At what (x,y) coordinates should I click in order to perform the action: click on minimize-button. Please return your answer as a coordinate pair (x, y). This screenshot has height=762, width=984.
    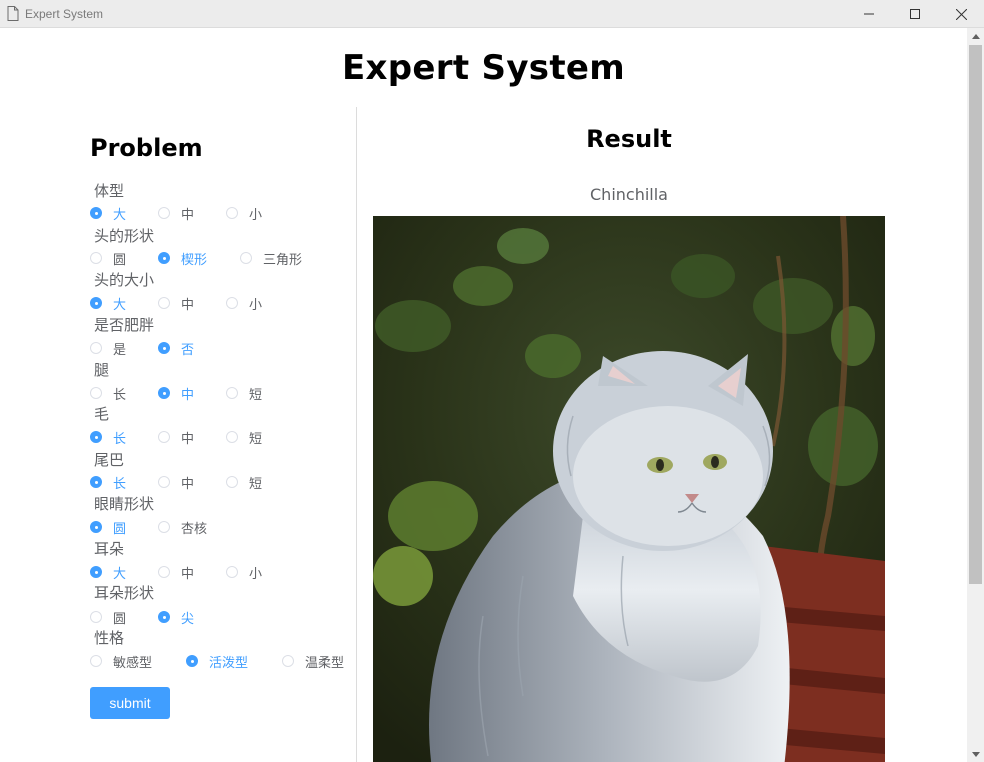
    Looking at the image, I should click on (869, 14).